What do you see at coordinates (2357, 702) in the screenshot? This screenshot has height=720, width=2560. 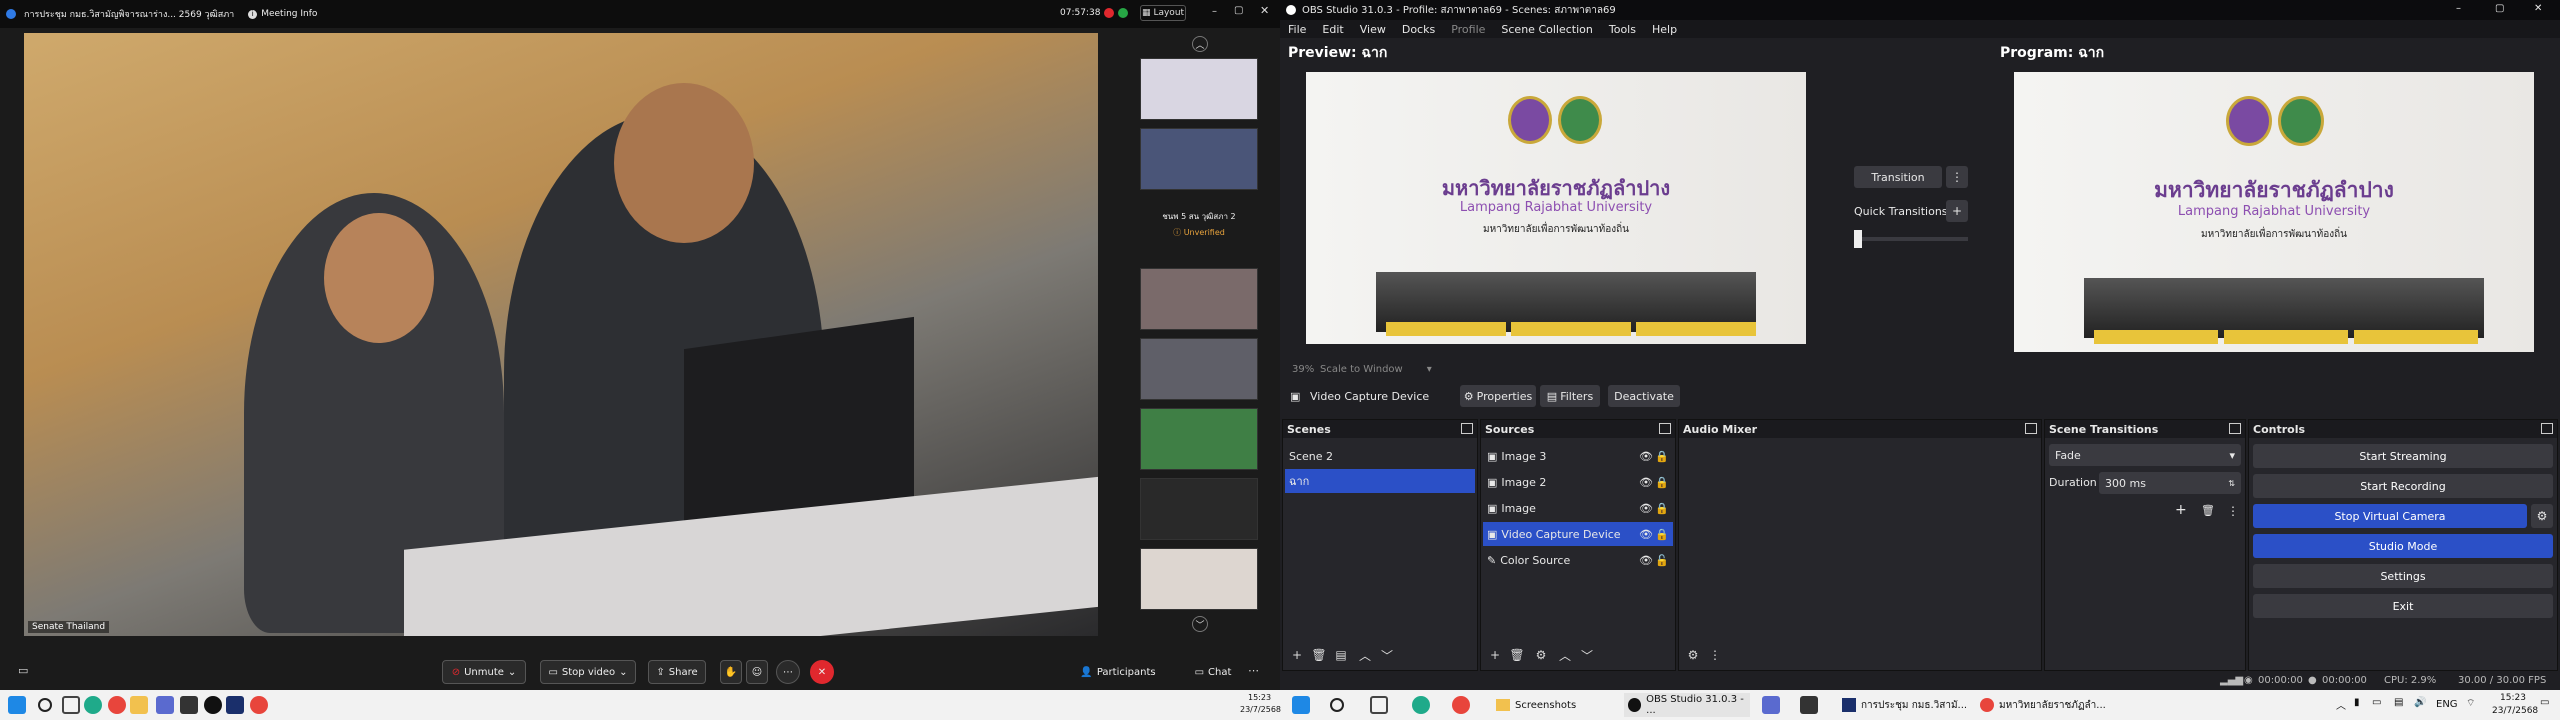 I see `microphone-icon: ▮` at bounding box center [2357, 702].